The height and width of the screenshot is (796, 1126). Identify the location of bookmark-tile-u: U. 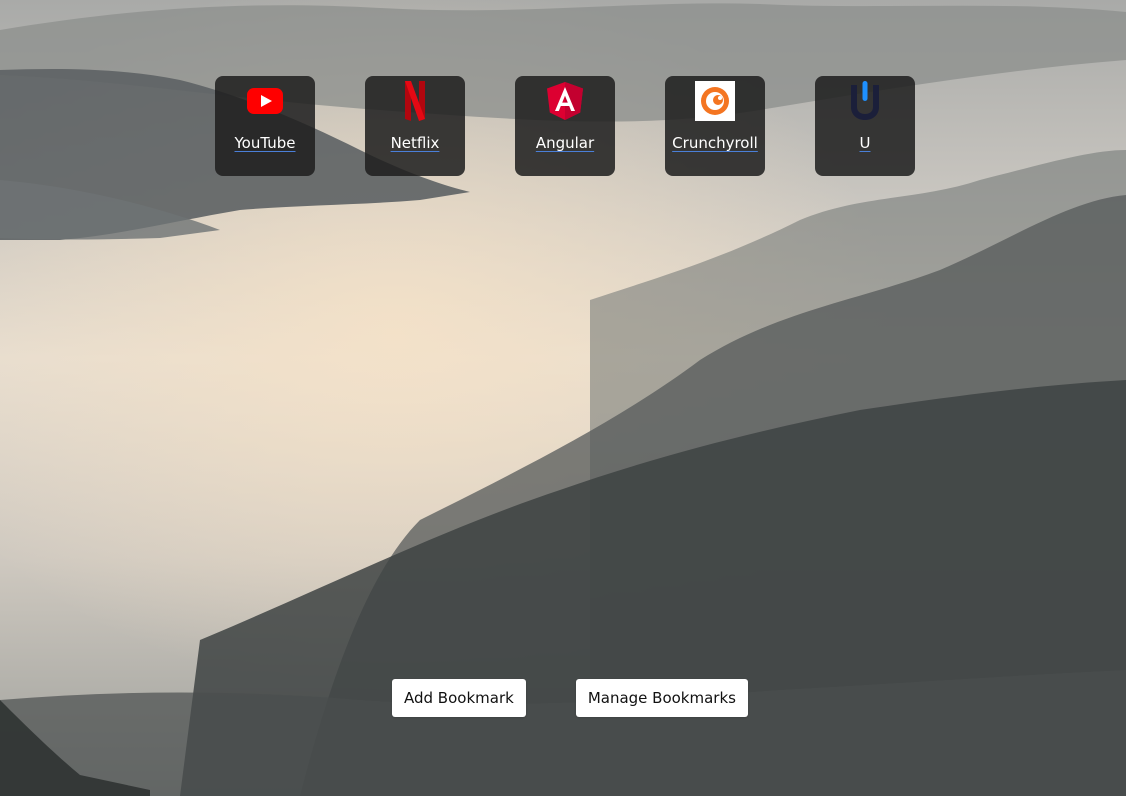
(865, 126).